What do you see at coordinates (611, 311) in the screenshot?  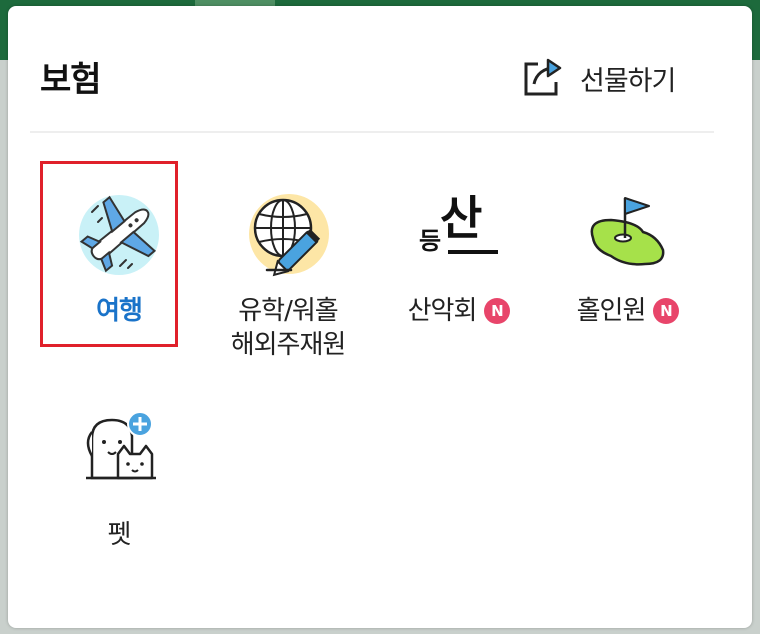 I see `menu-item-label: 홀인원` at bounding box center [611, 311].